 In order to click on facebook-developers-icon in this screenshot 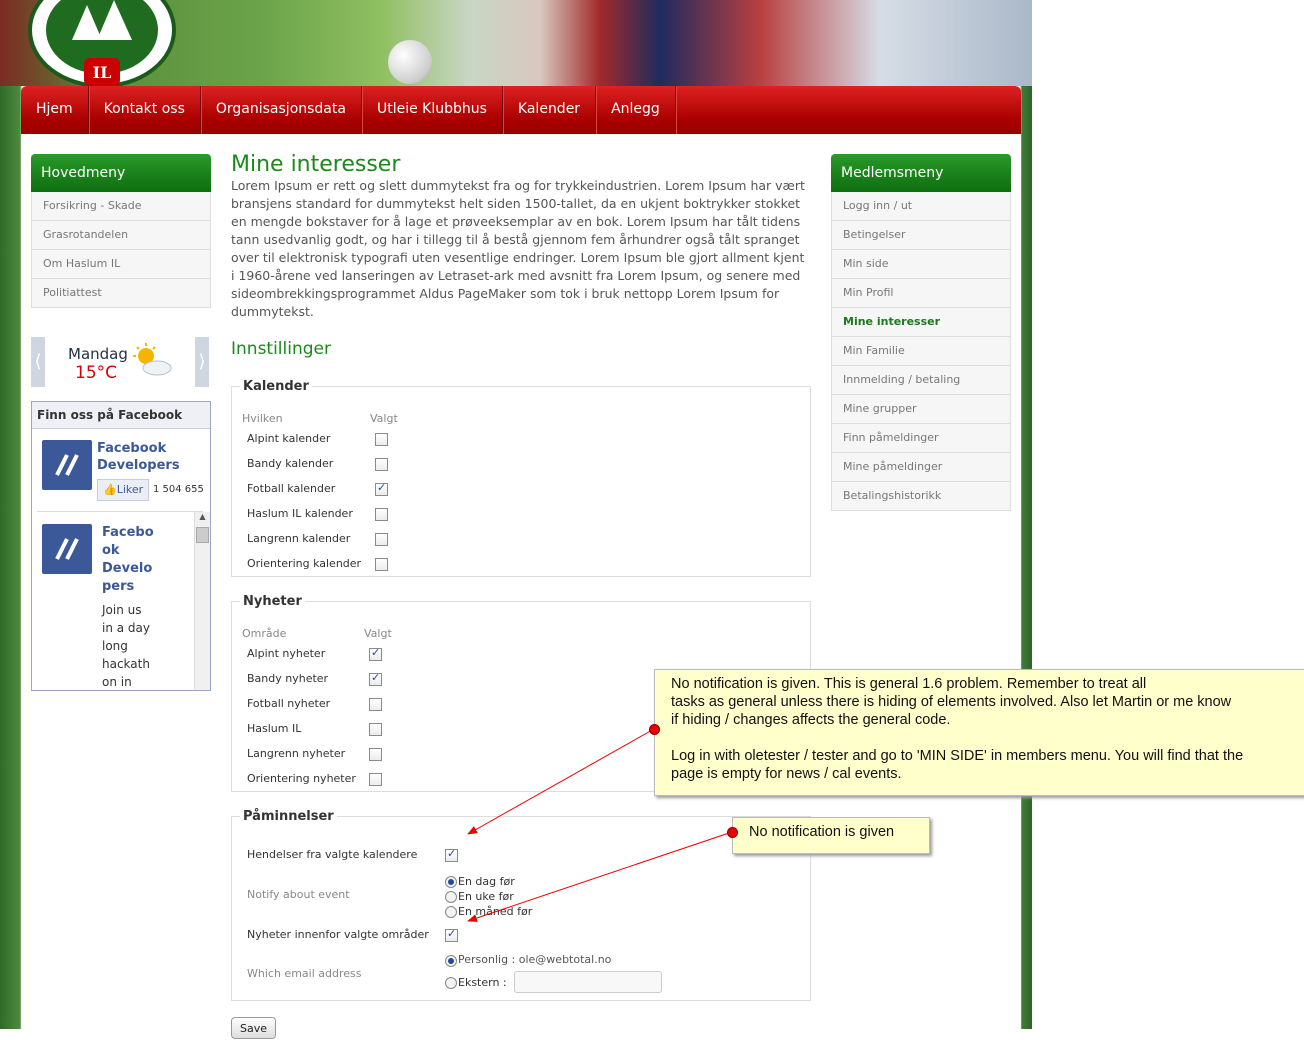, I will do `click(67, 465)`.